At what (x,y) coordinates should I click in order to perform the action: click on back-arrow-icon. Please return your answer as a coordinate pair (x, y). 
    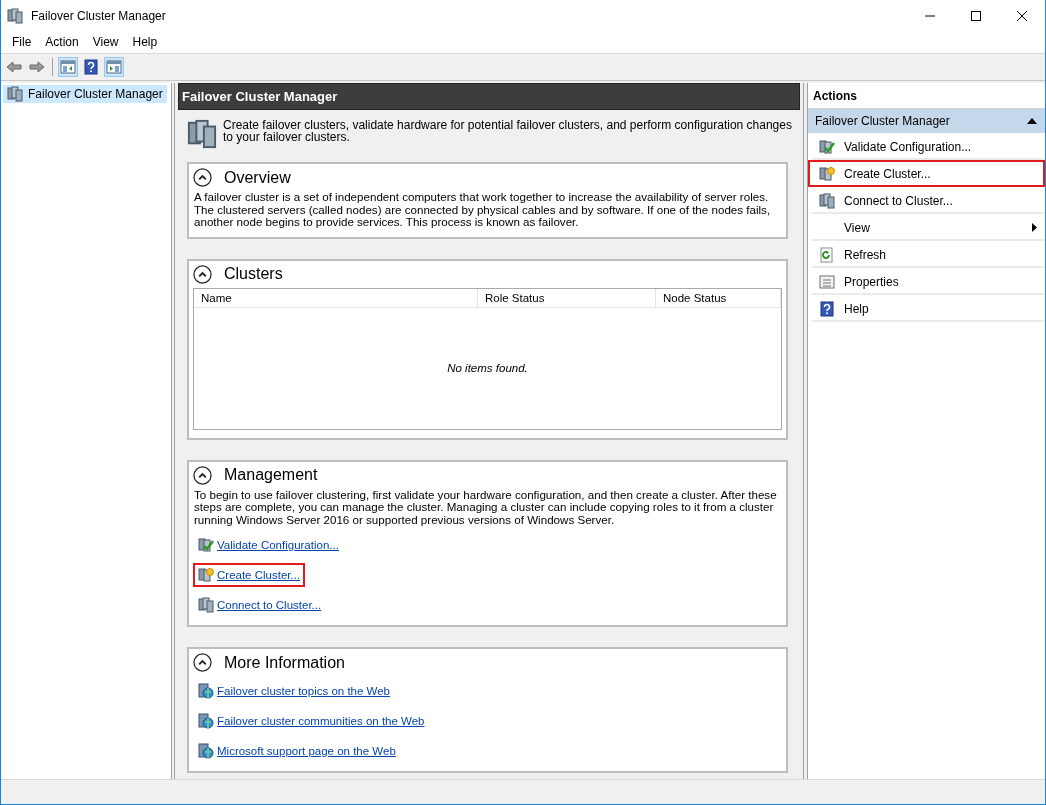
    Looking at the image, I should click on (14, 67).